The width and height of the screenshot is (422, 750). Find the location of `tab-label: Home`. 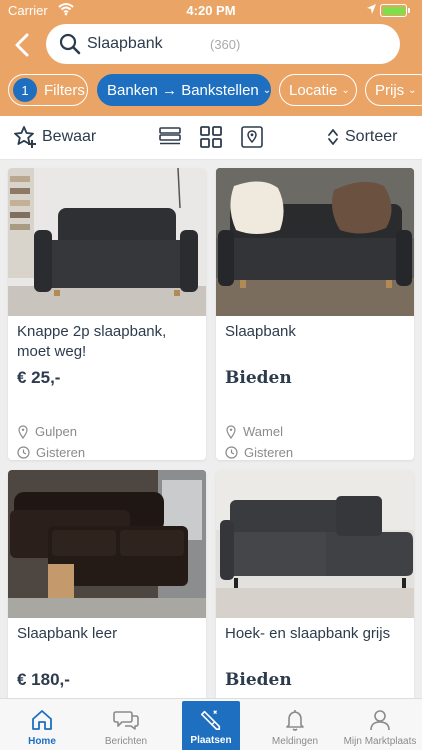

tab-label: Home is located at coordinates (42, 741).